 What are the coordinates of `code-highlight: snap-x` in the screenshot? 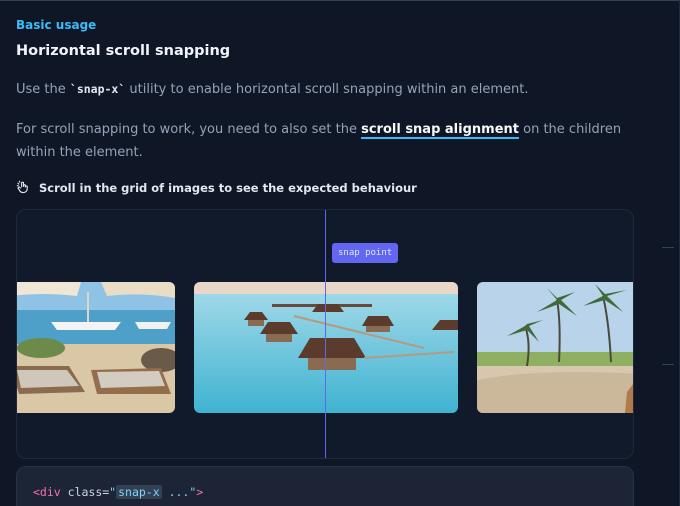 It's located at (139, 492).